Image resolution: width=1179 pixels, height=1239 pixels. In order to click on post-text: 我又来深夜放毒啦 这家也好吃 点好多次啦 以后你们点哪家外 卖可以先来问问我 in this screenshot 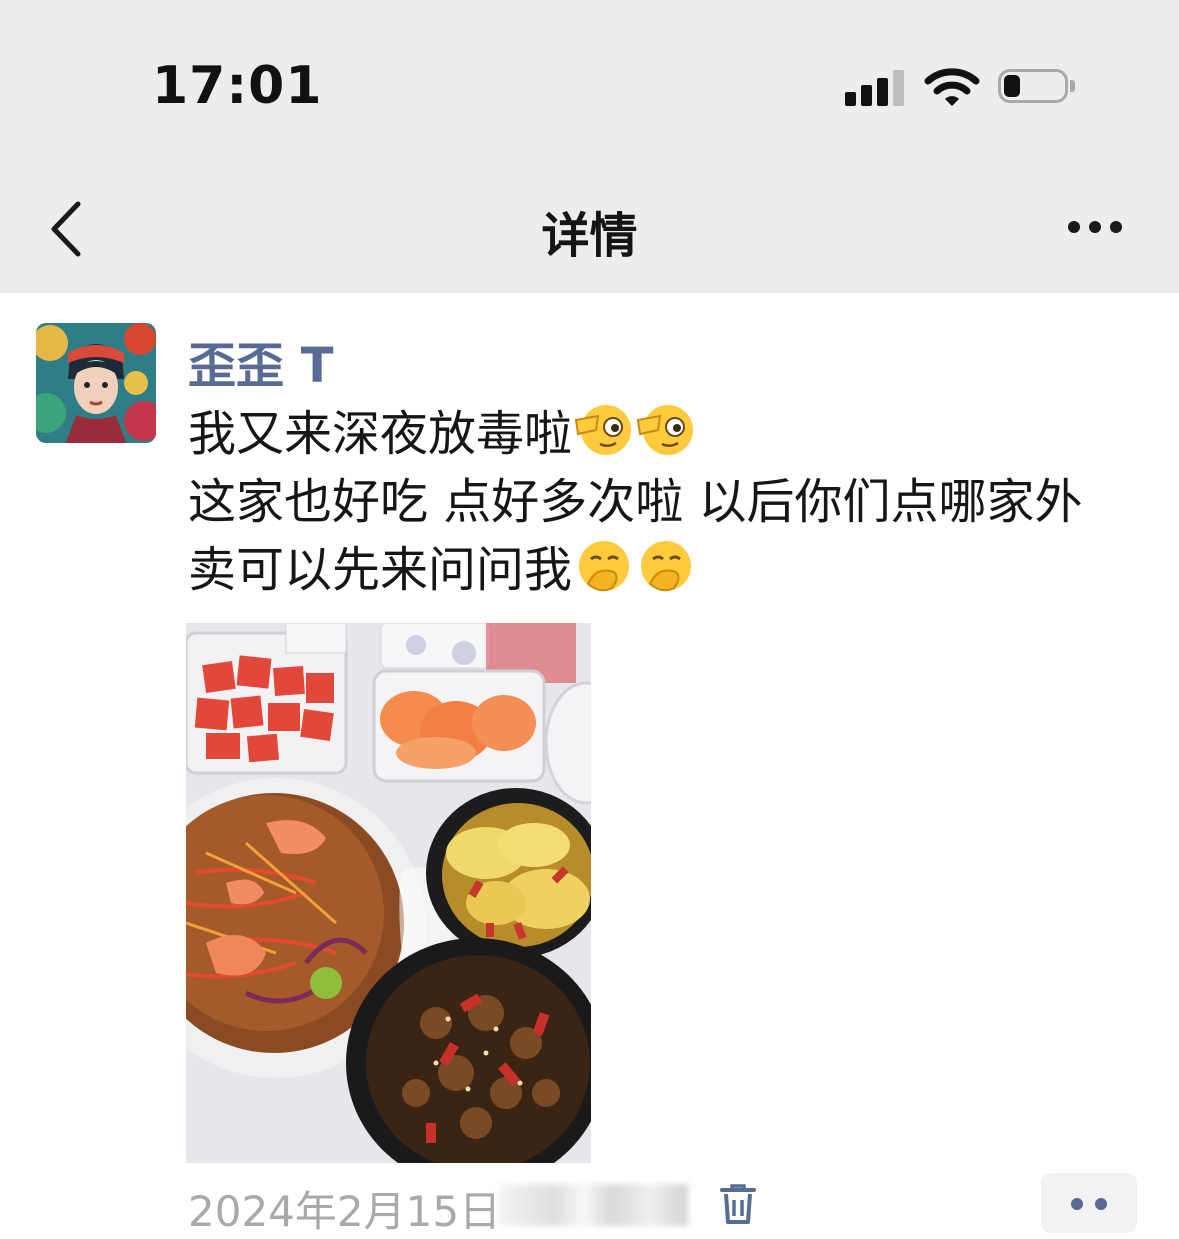, I will do `click(673, 502)`.